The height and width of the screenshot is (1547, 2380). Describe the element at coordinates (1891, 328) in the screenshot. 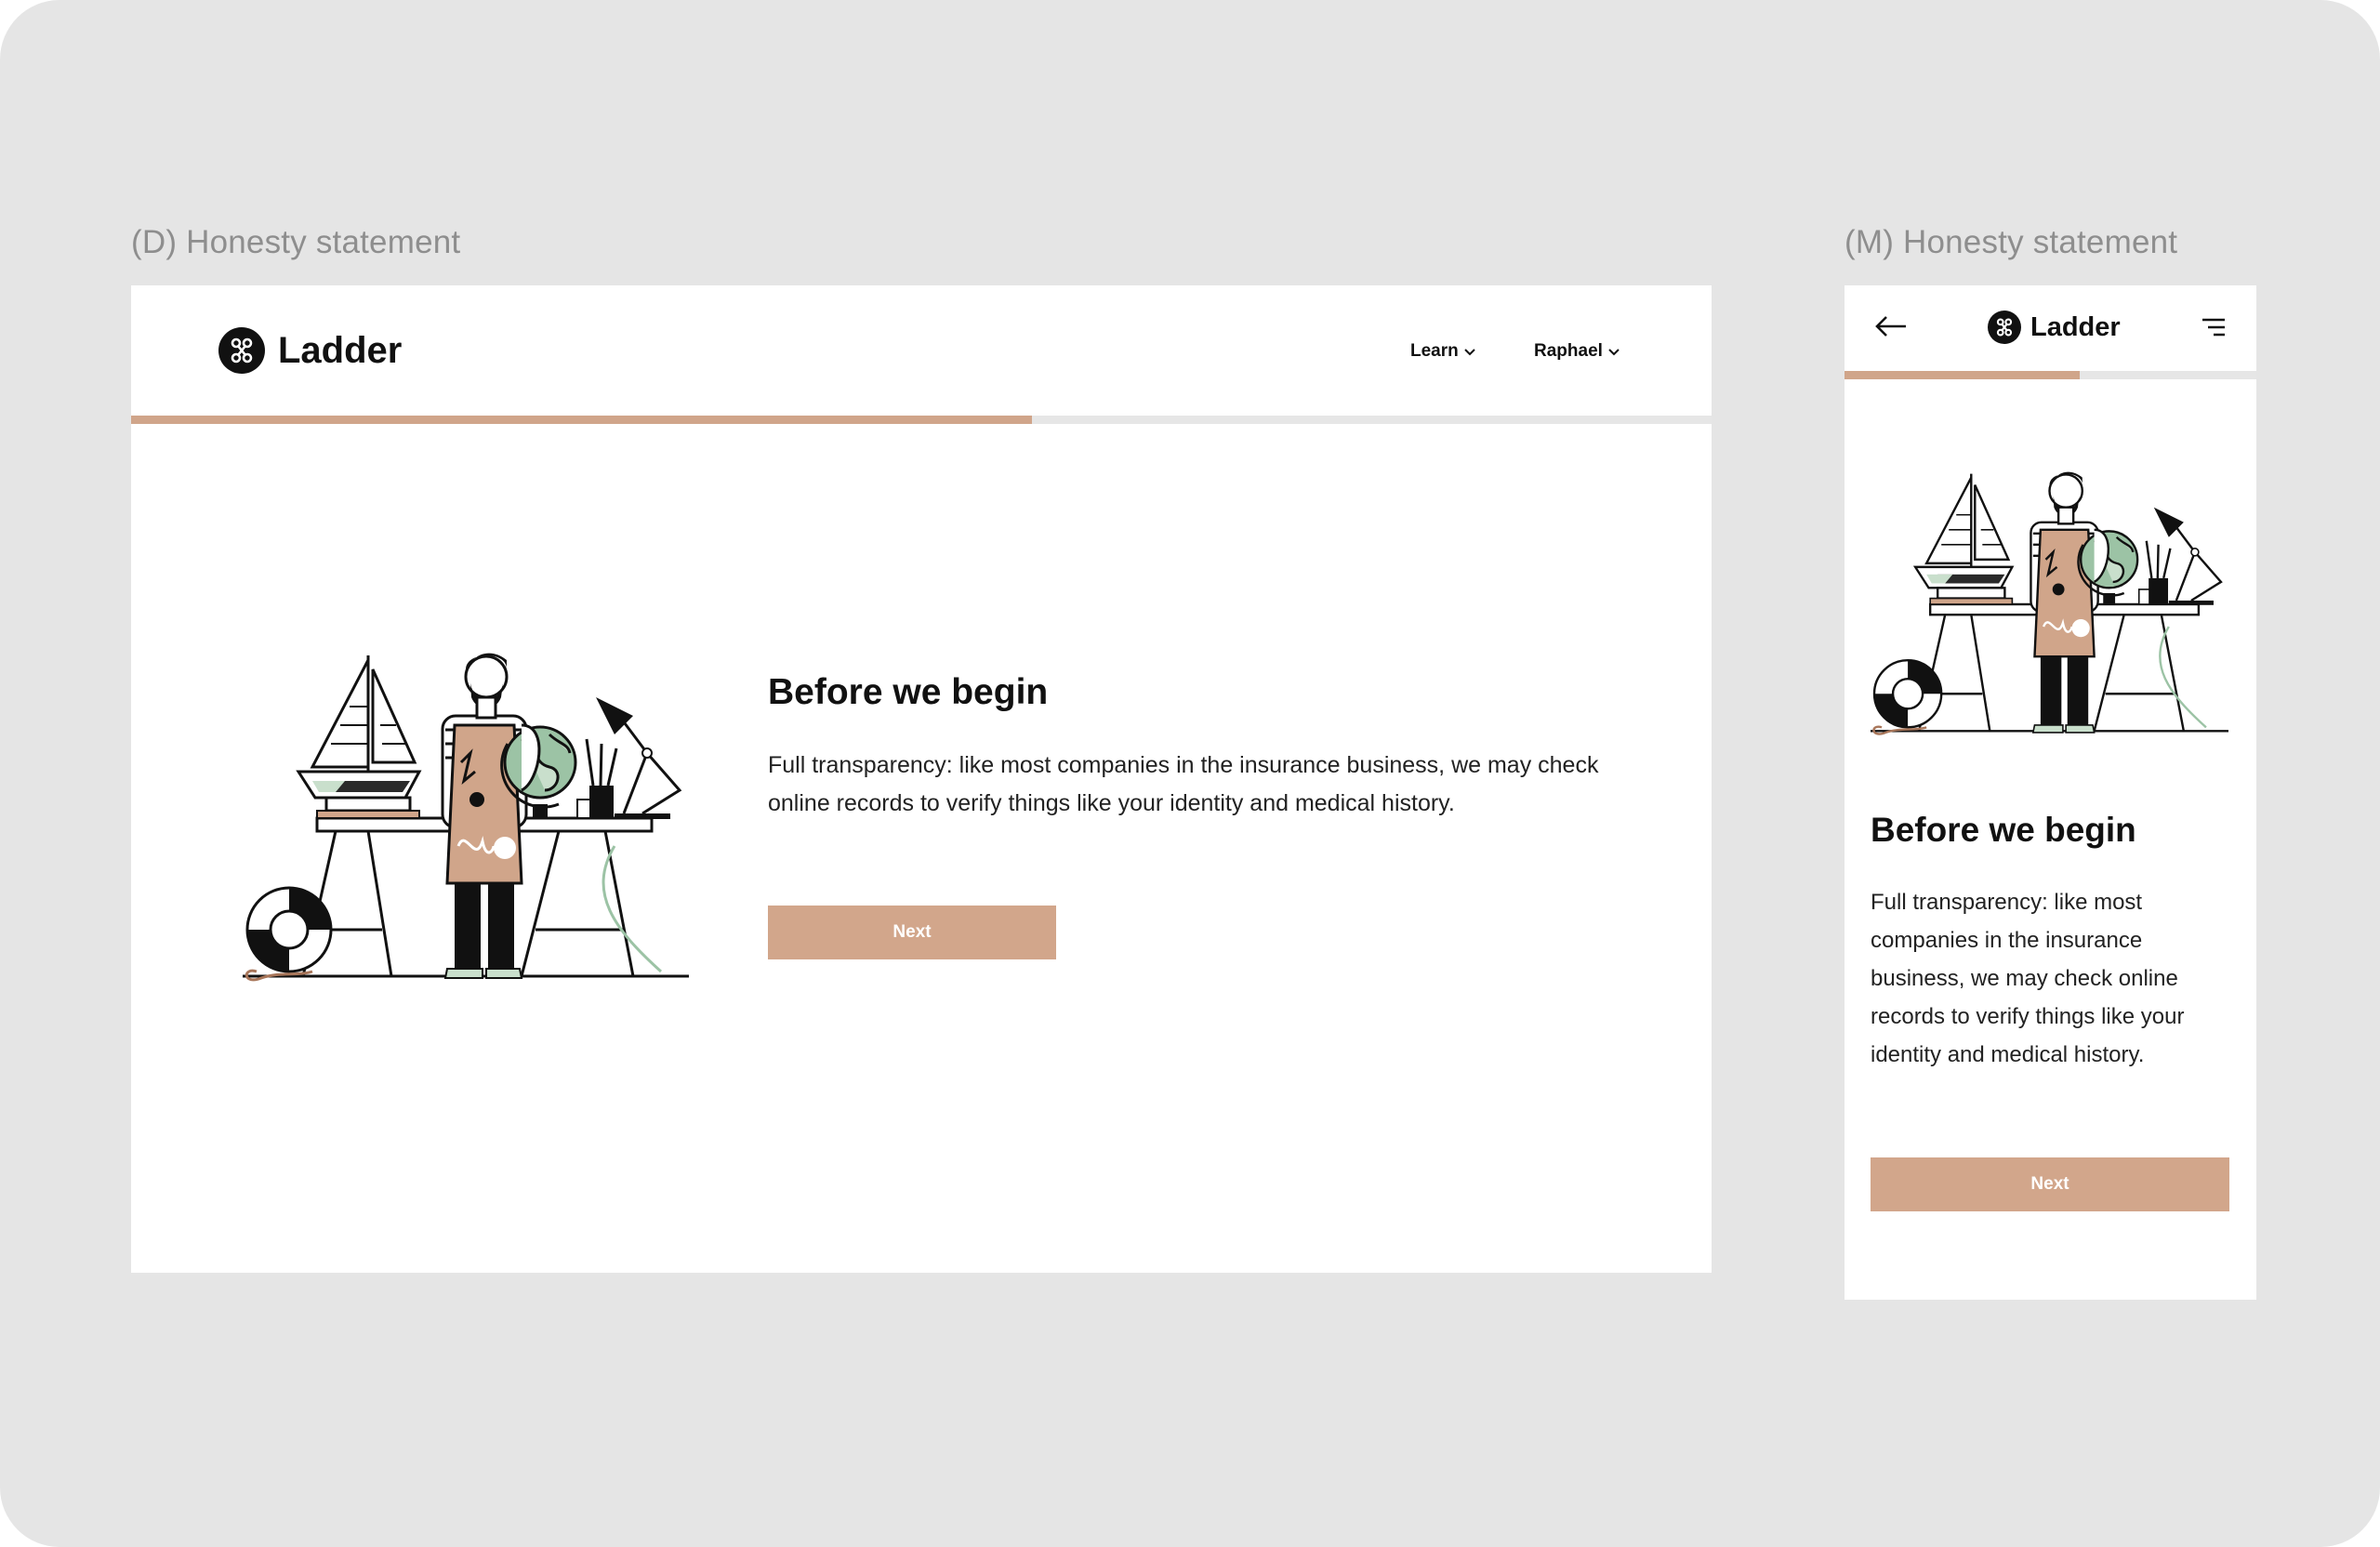

I see `arrow-left-icon` at that location.